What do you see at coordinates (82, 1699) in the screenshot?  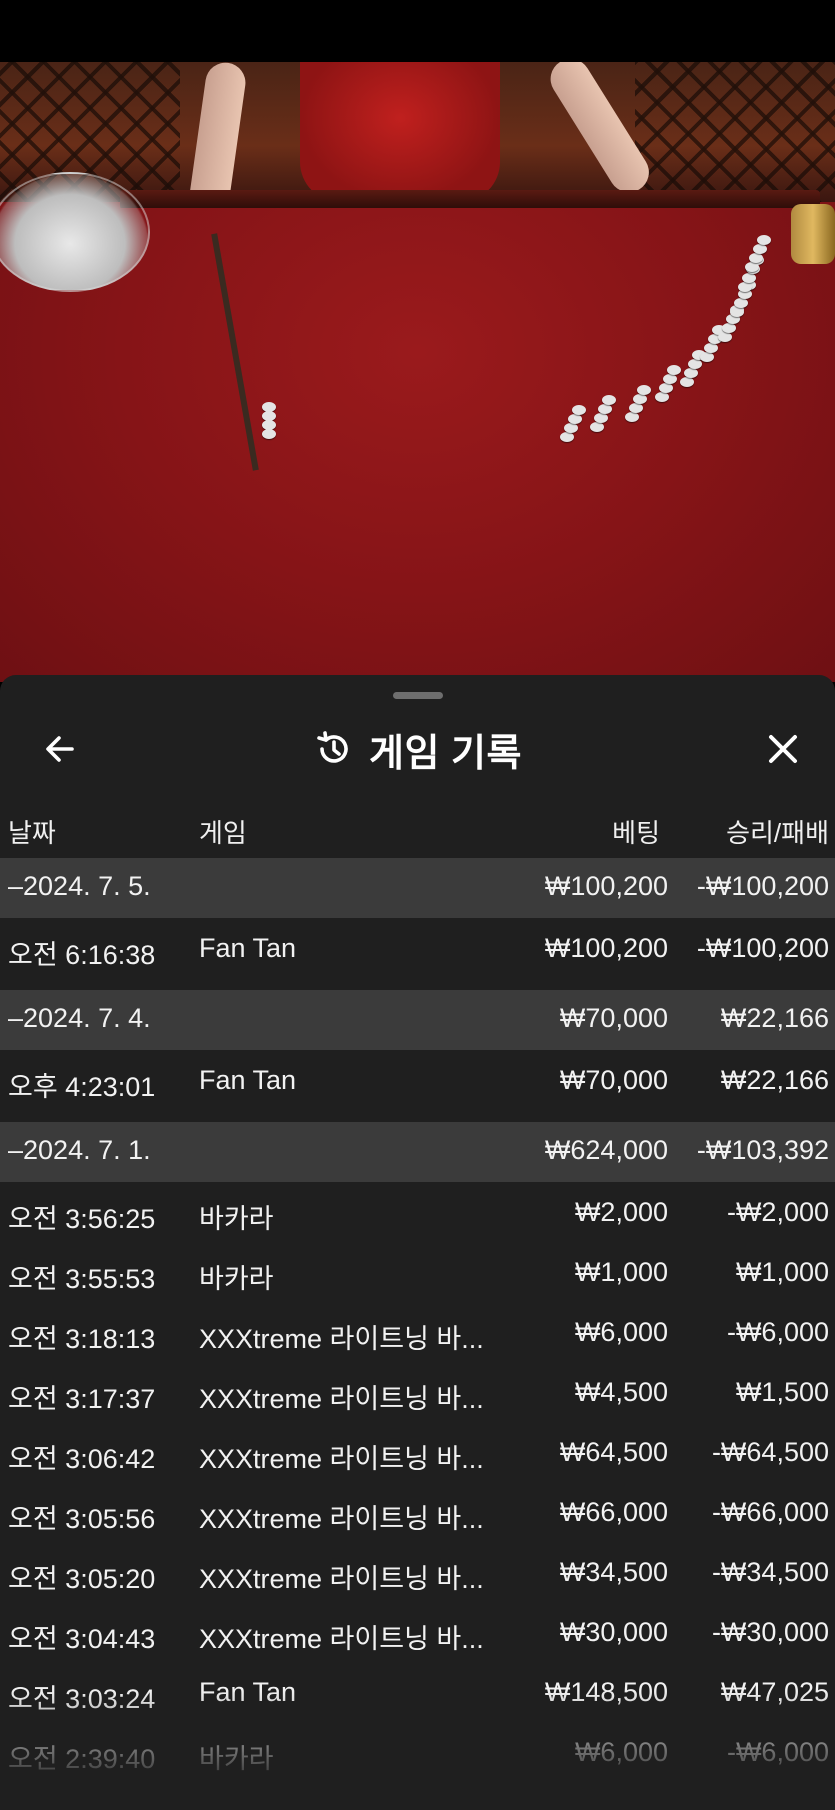 I see `row-time: 오전 3:03:24` at bounding box center [82, 1699].